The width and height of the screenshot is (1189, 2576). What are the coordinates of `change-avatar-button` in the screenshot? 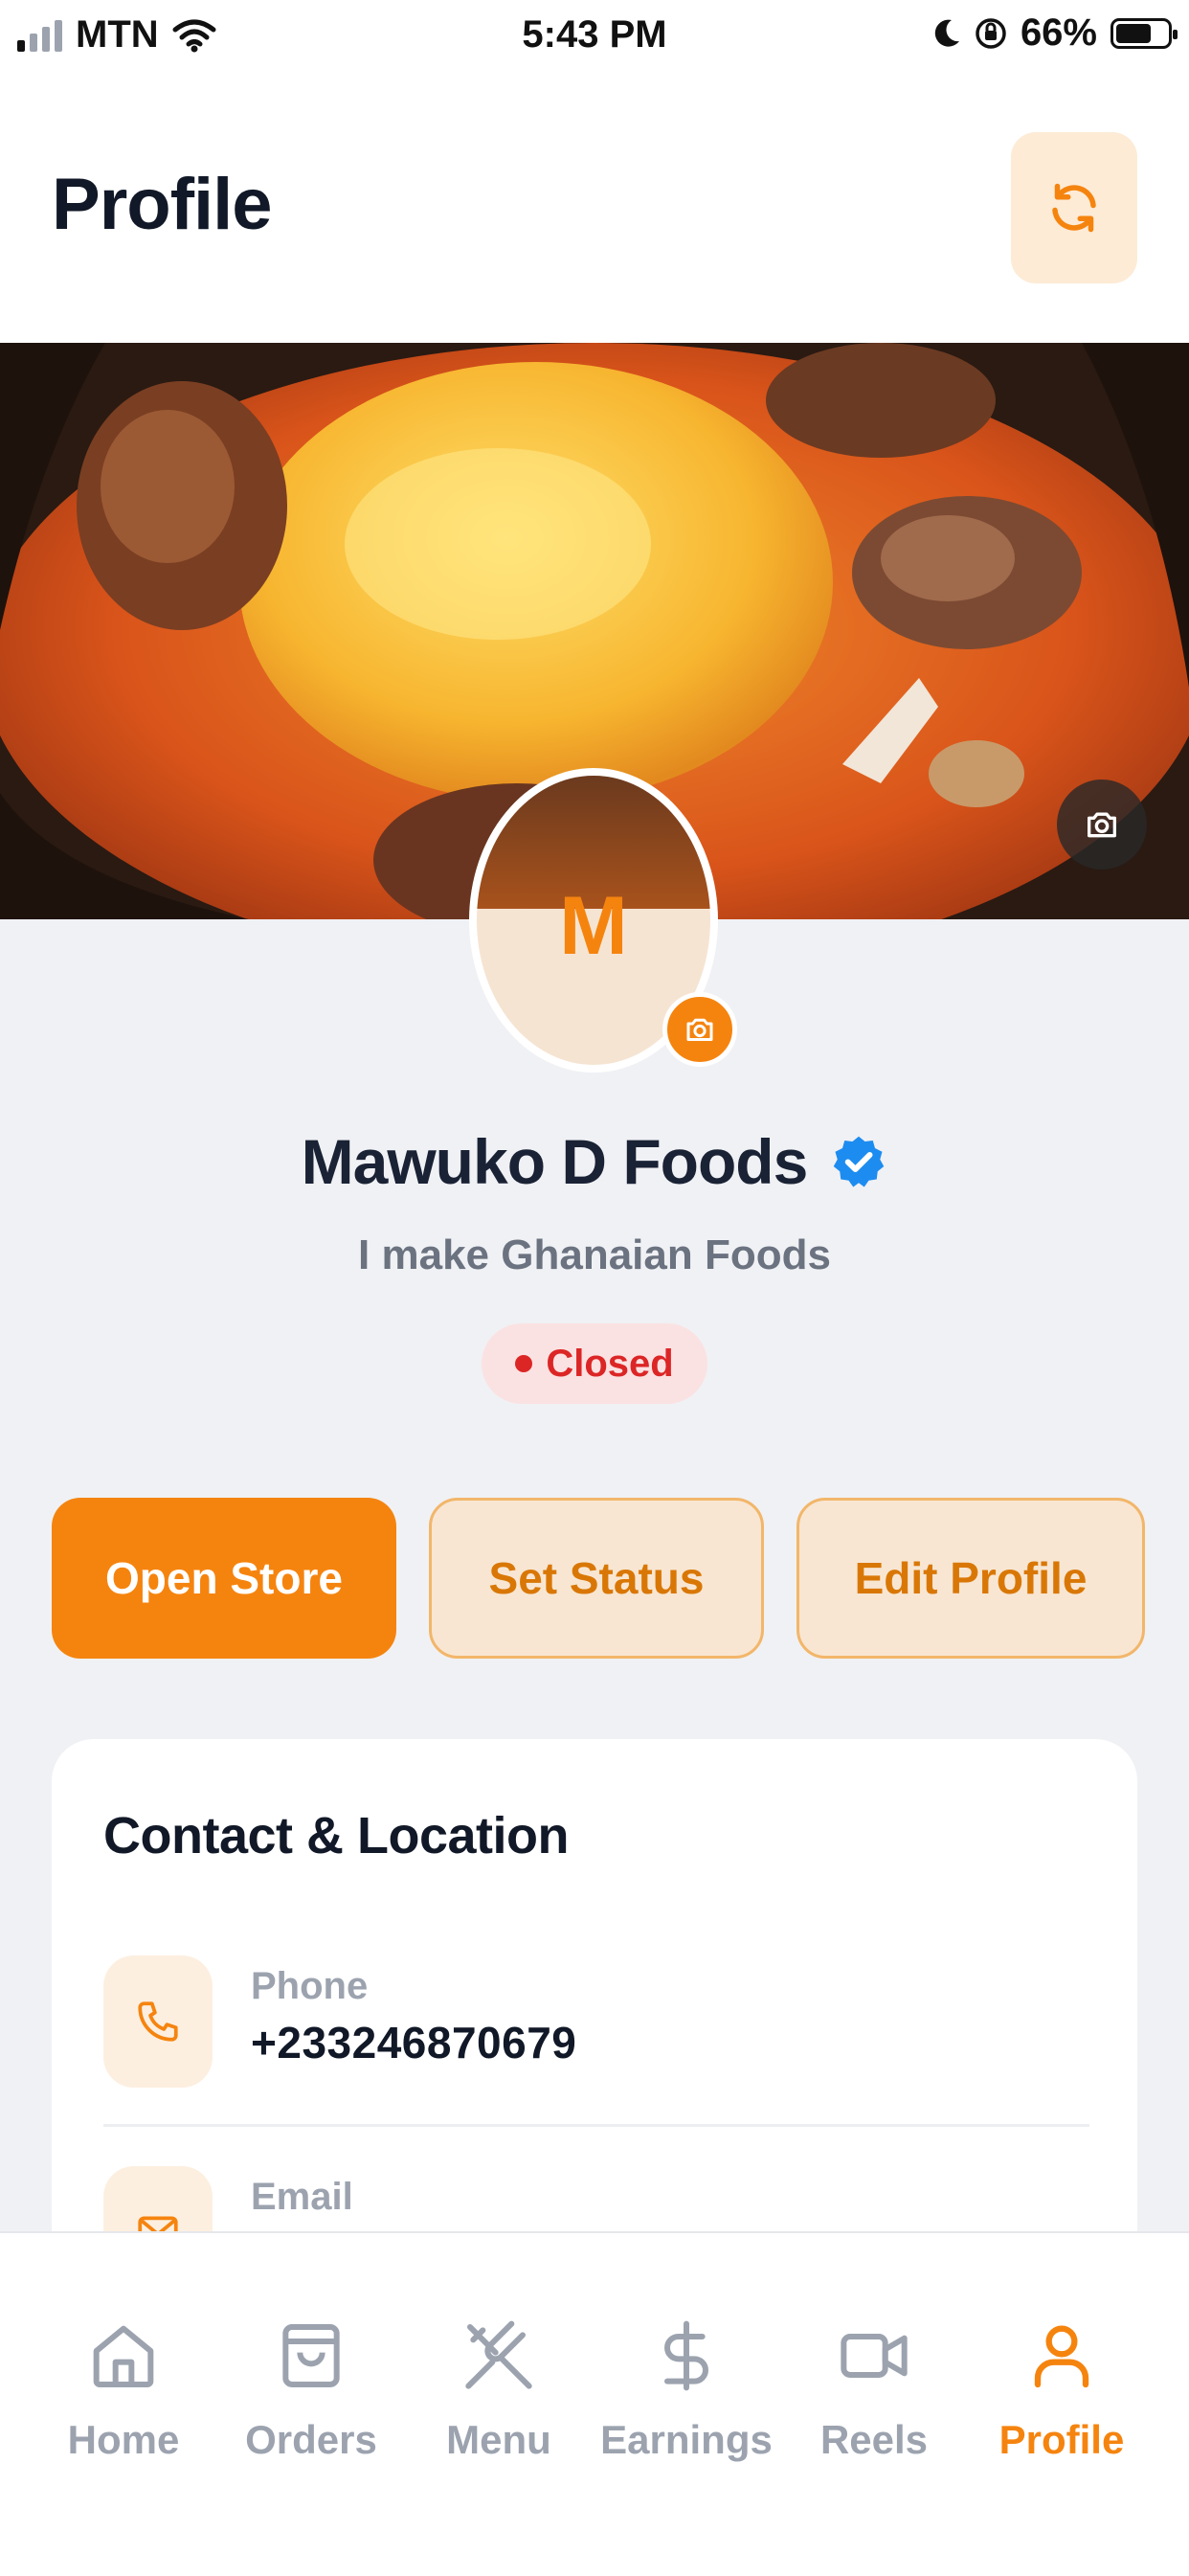 It's located at (699, 1029).